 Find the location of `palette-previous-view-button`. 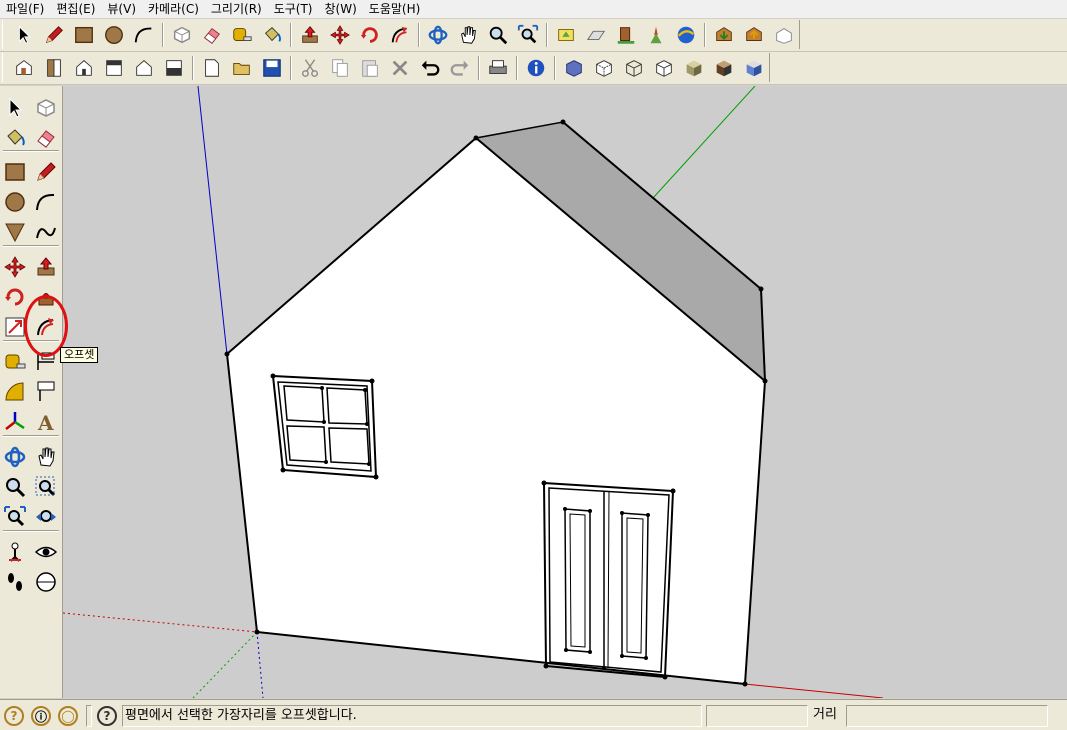

palette-previous-view-button is located at coordinates (46, 517).